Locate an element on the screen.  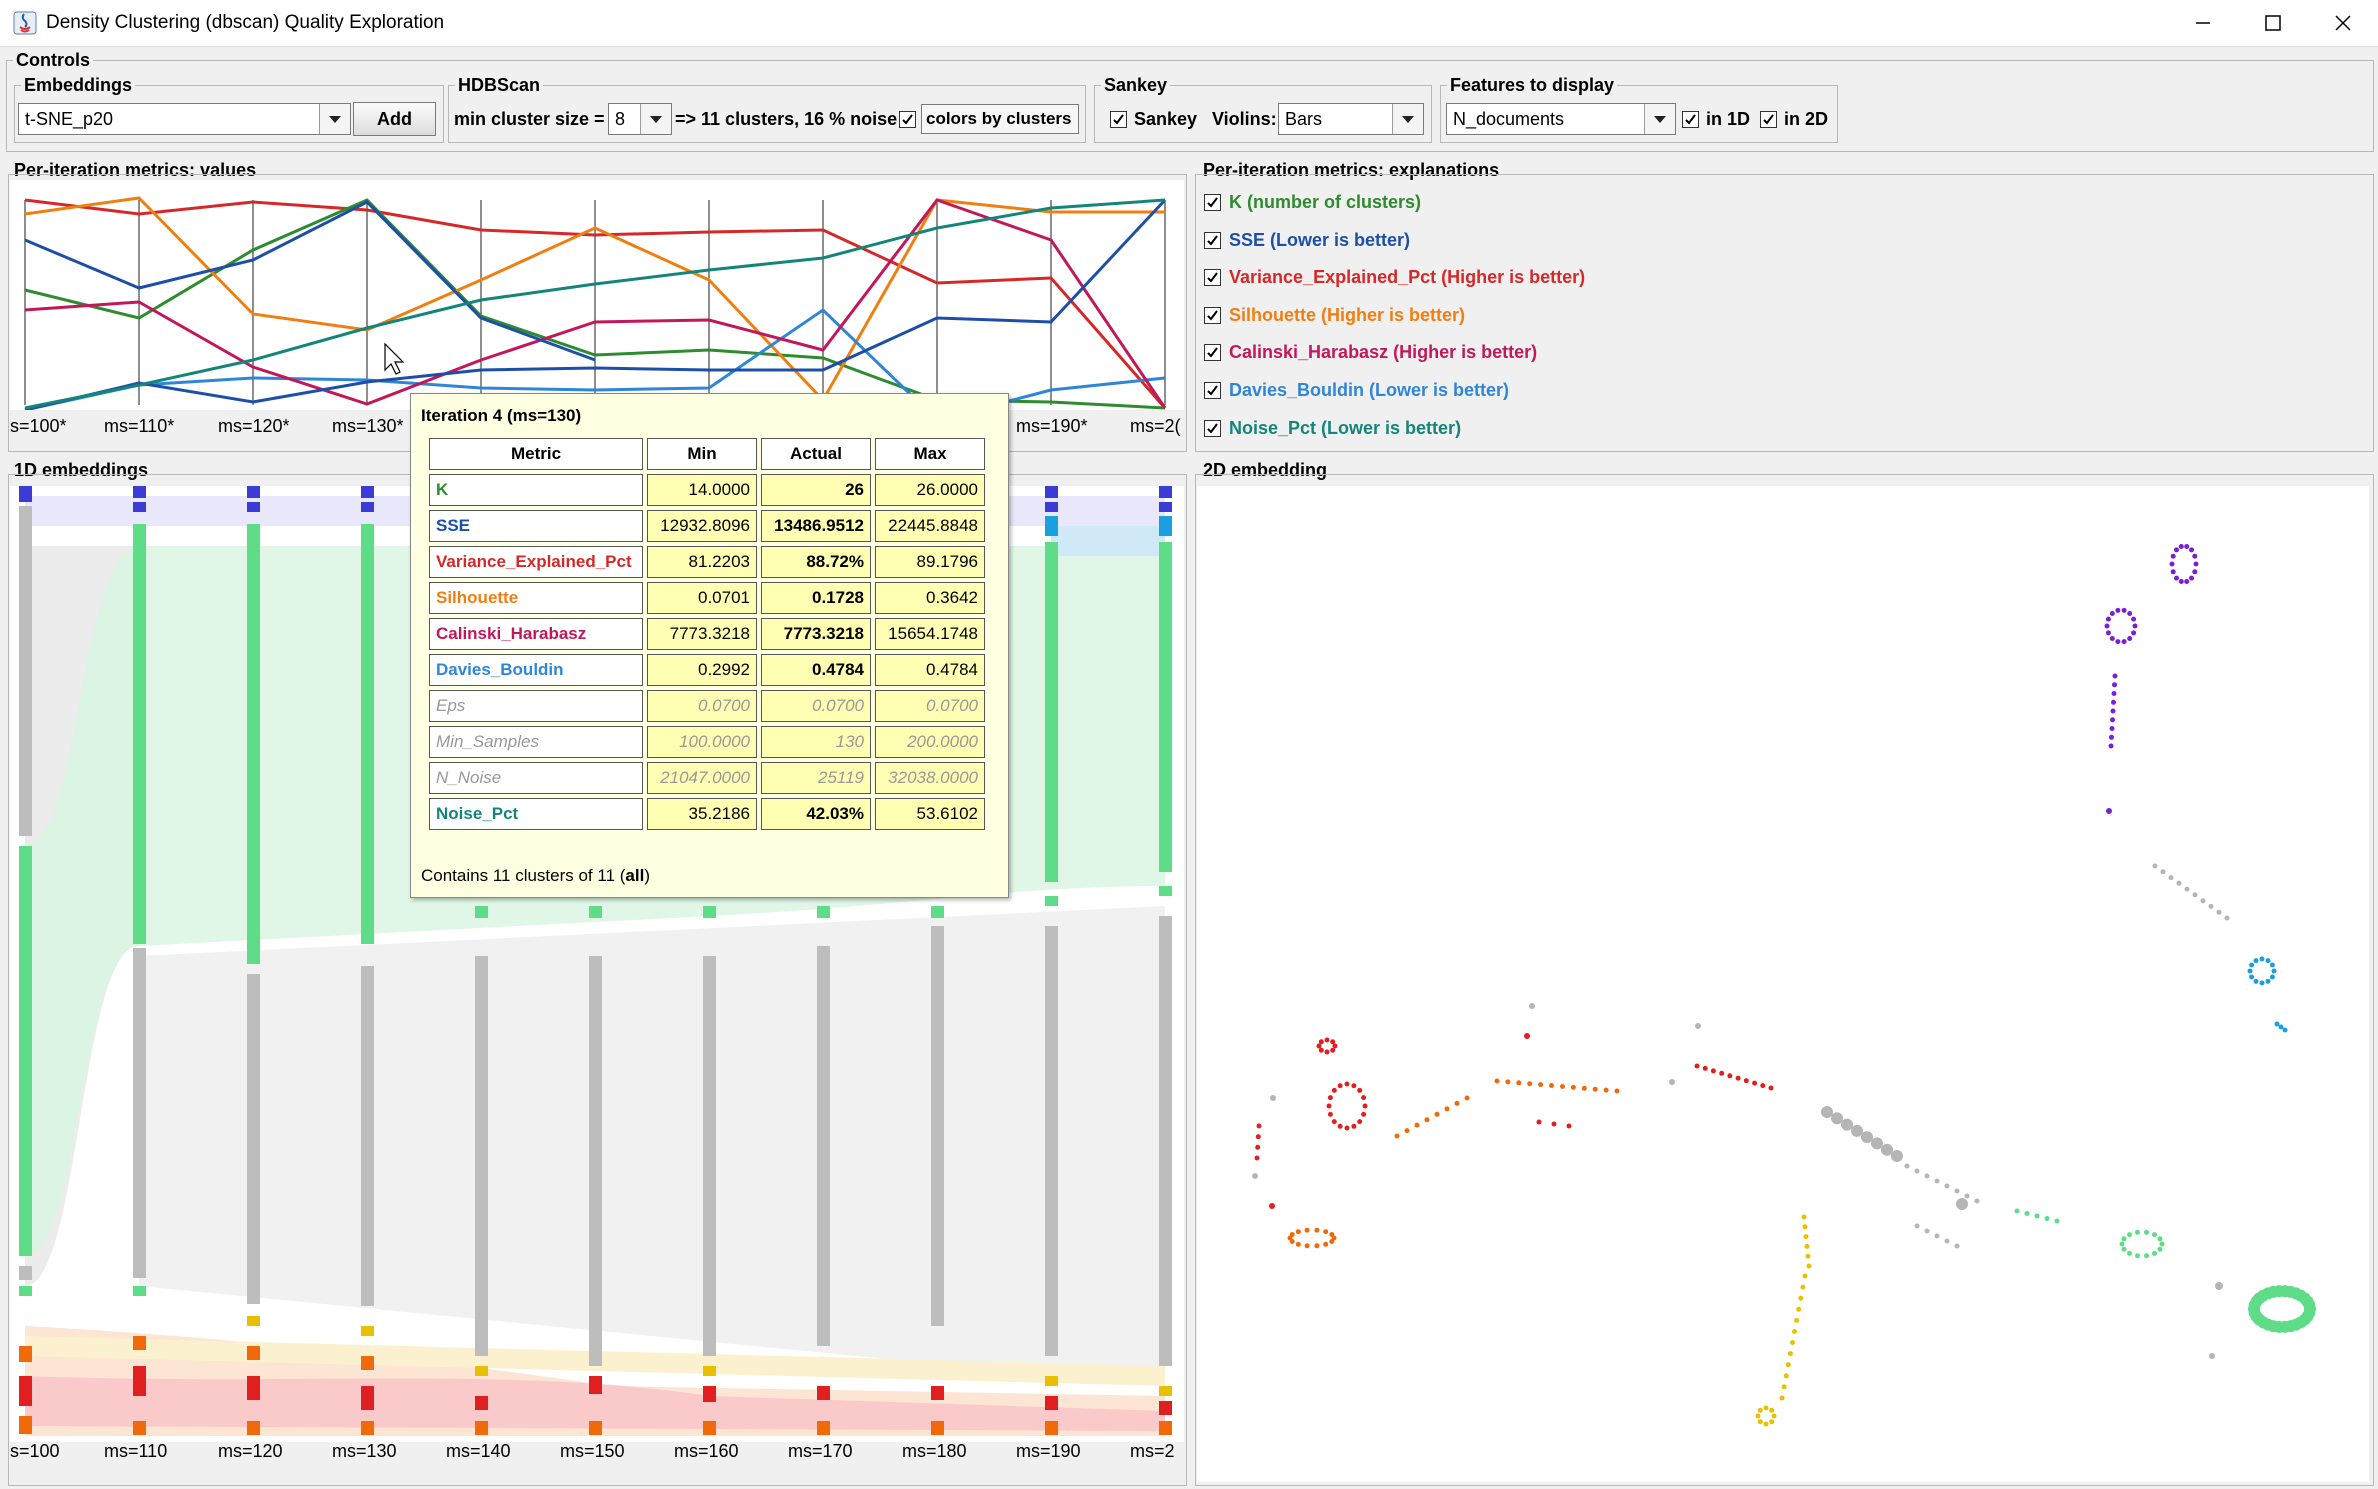
close-button is located at coordinates (2343, 23).